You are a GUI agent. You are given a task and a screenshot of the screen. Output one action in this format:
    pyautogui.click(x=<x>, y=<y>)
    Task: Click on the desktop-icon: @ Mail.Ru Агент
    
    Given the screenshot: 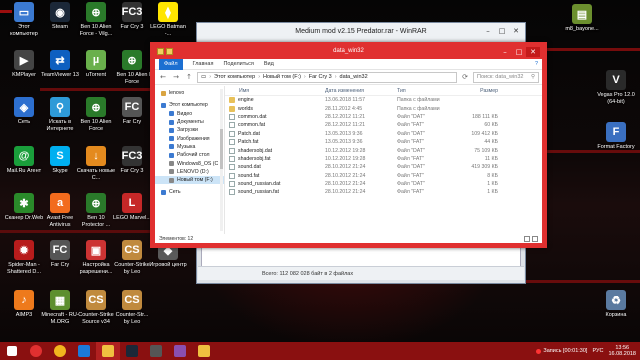 What is the action you would take?
    pyautogui.click(x=24, y=160)
    